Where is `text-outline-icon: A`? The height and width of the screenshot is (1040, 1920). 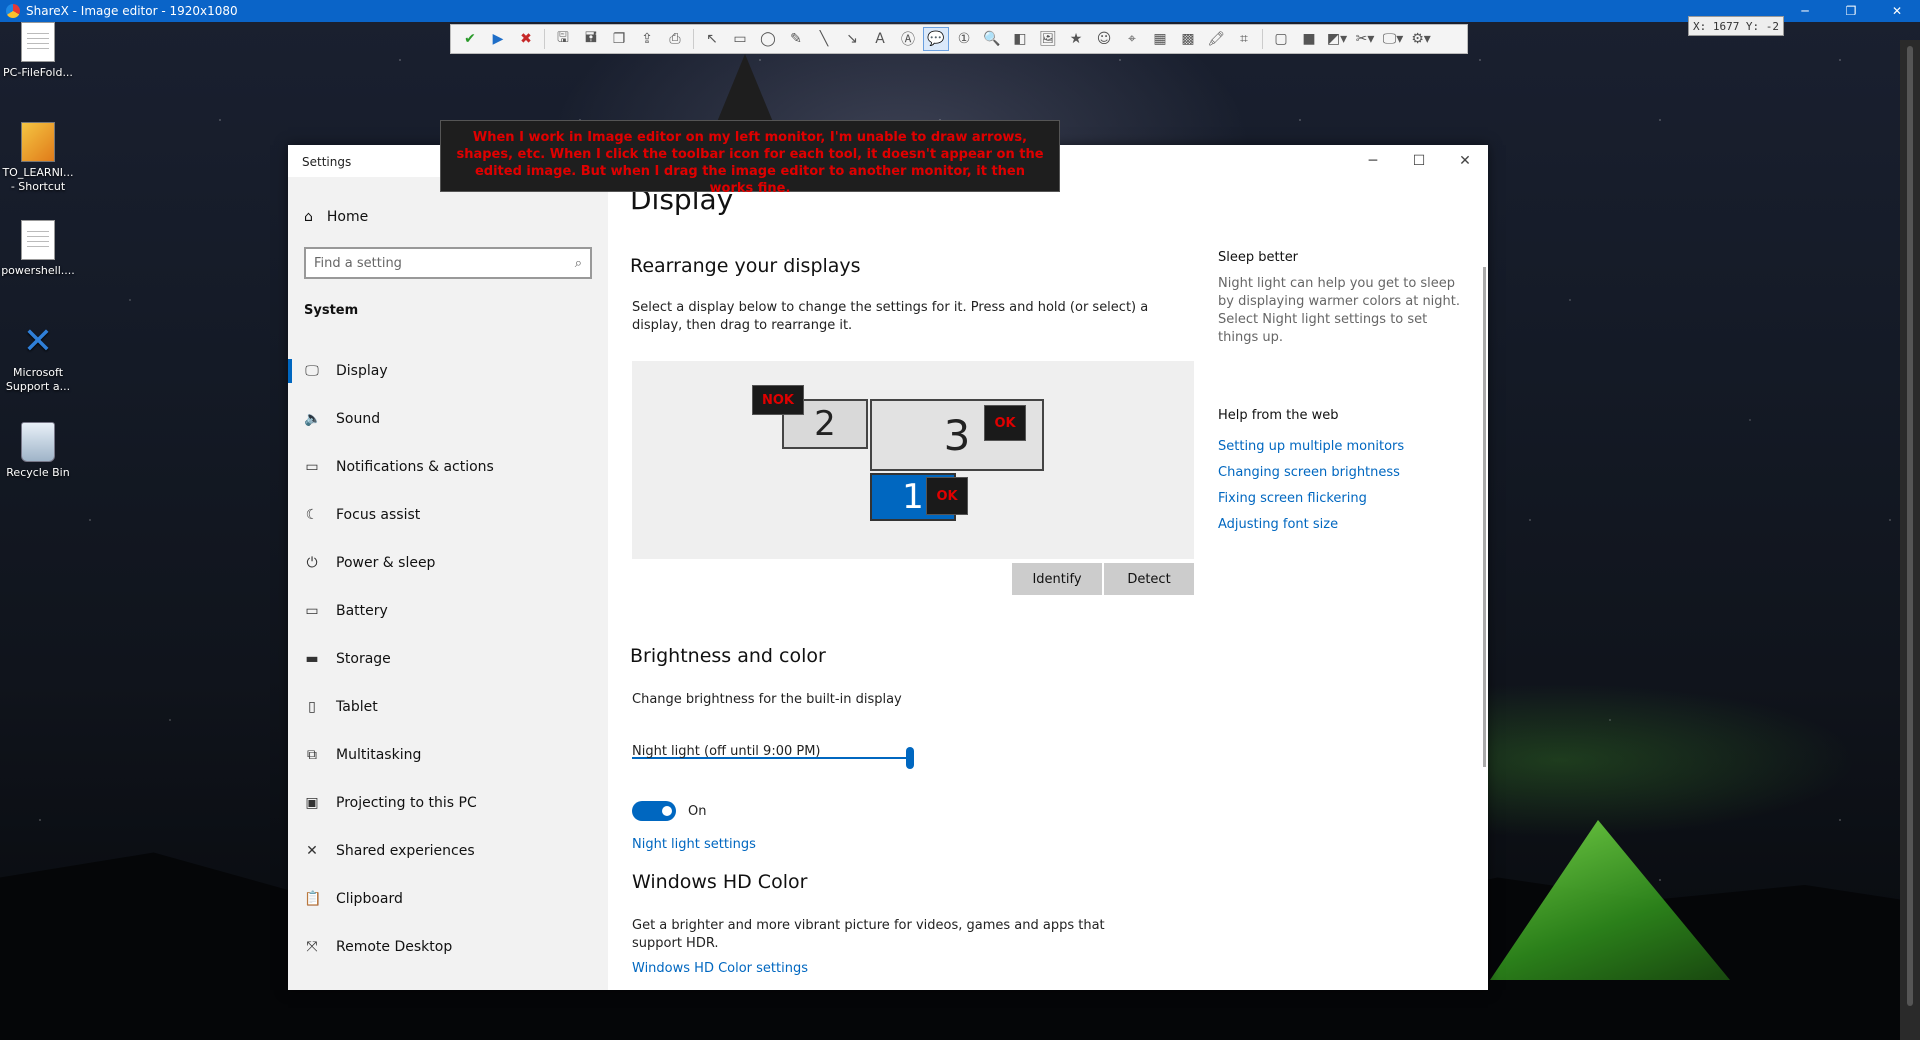
text-outline-icon: A is located at coordinates (880, 39).